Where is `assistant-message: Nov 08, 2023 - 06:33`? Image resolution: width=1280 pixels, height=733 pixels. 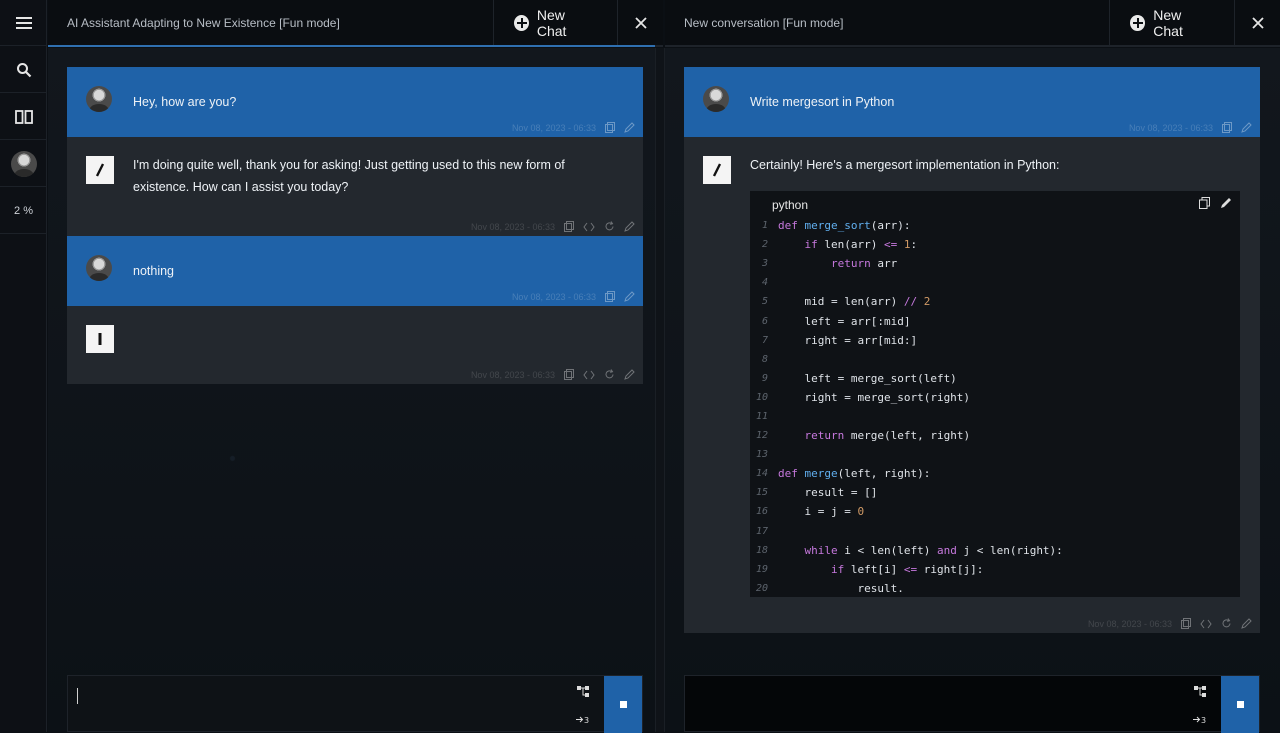 assistant-message: Nov 08, 2023 - 06:33 is located at coordinates (355, 345).